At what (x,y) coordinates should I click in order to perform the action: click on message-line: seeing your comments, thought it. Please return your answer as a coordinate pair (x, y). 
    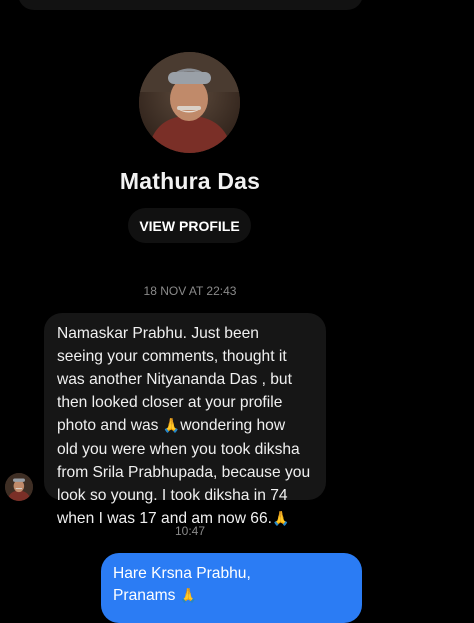
    Looking at the image, I should click on (172, 356).